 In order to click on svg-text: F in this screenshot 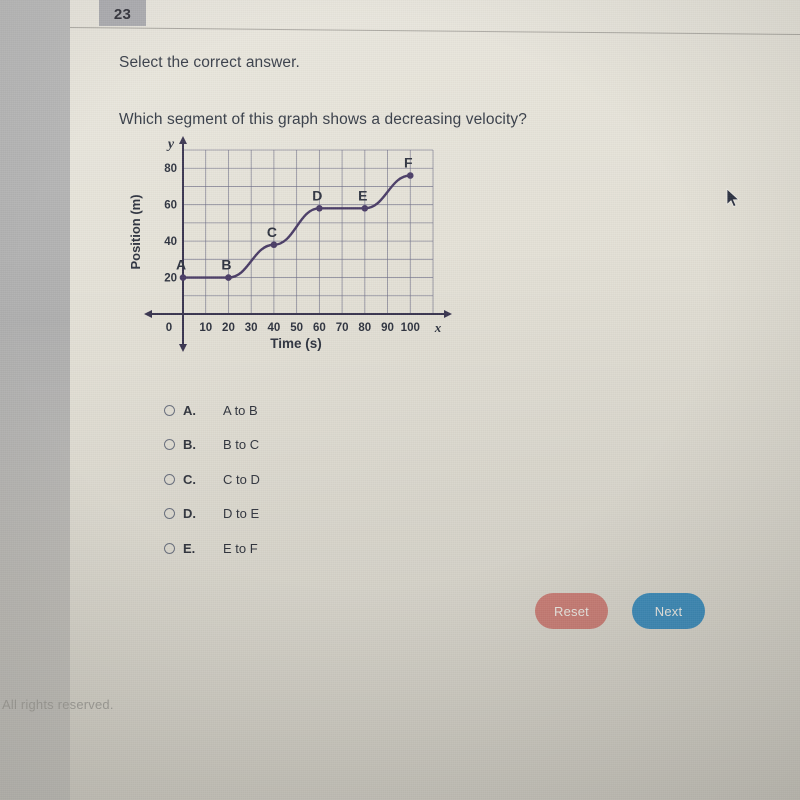, I will do `click(408, 163)`.